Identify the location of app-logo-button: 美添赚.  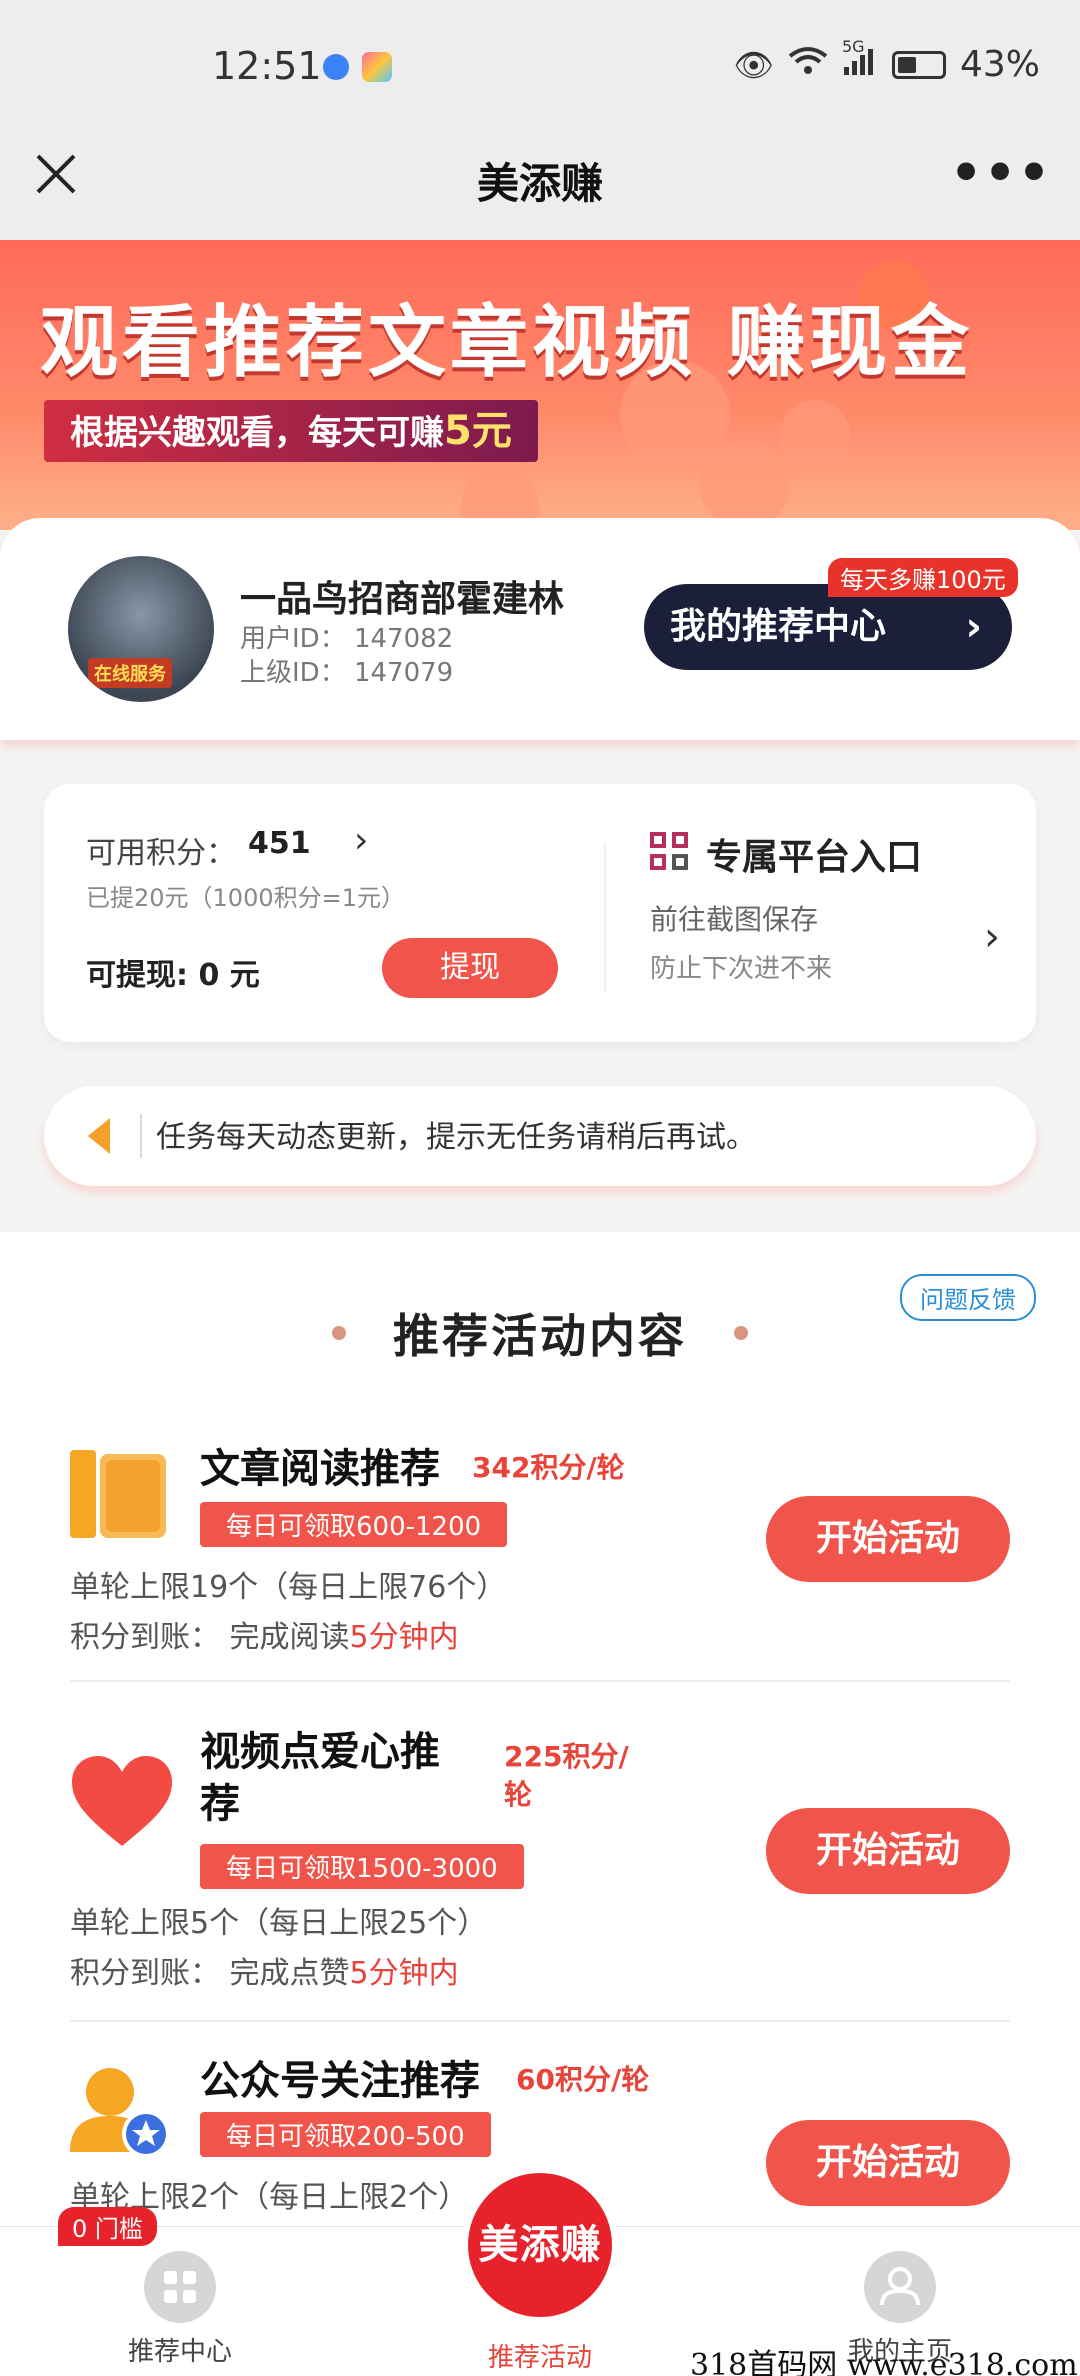
(540, 2245).